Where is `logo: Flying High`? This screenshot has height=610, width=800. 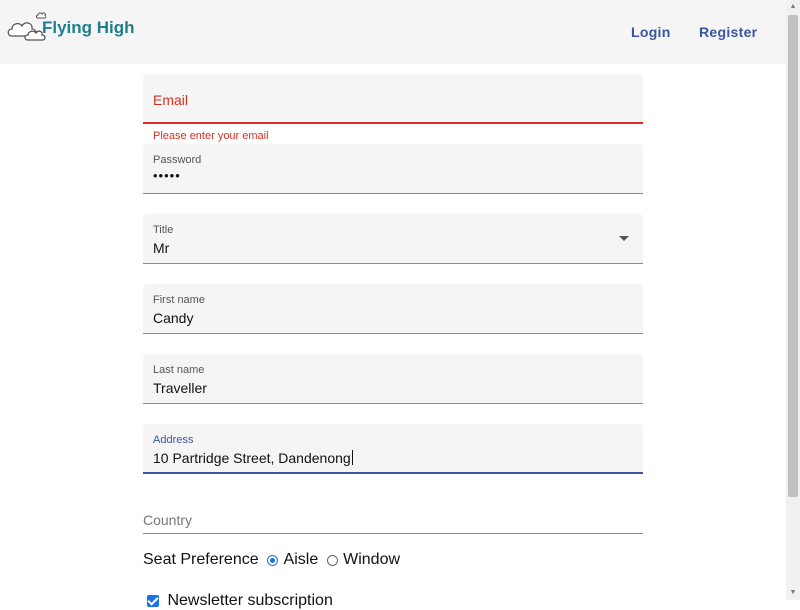
logo: Flying High is located at coordinates (76, 27).